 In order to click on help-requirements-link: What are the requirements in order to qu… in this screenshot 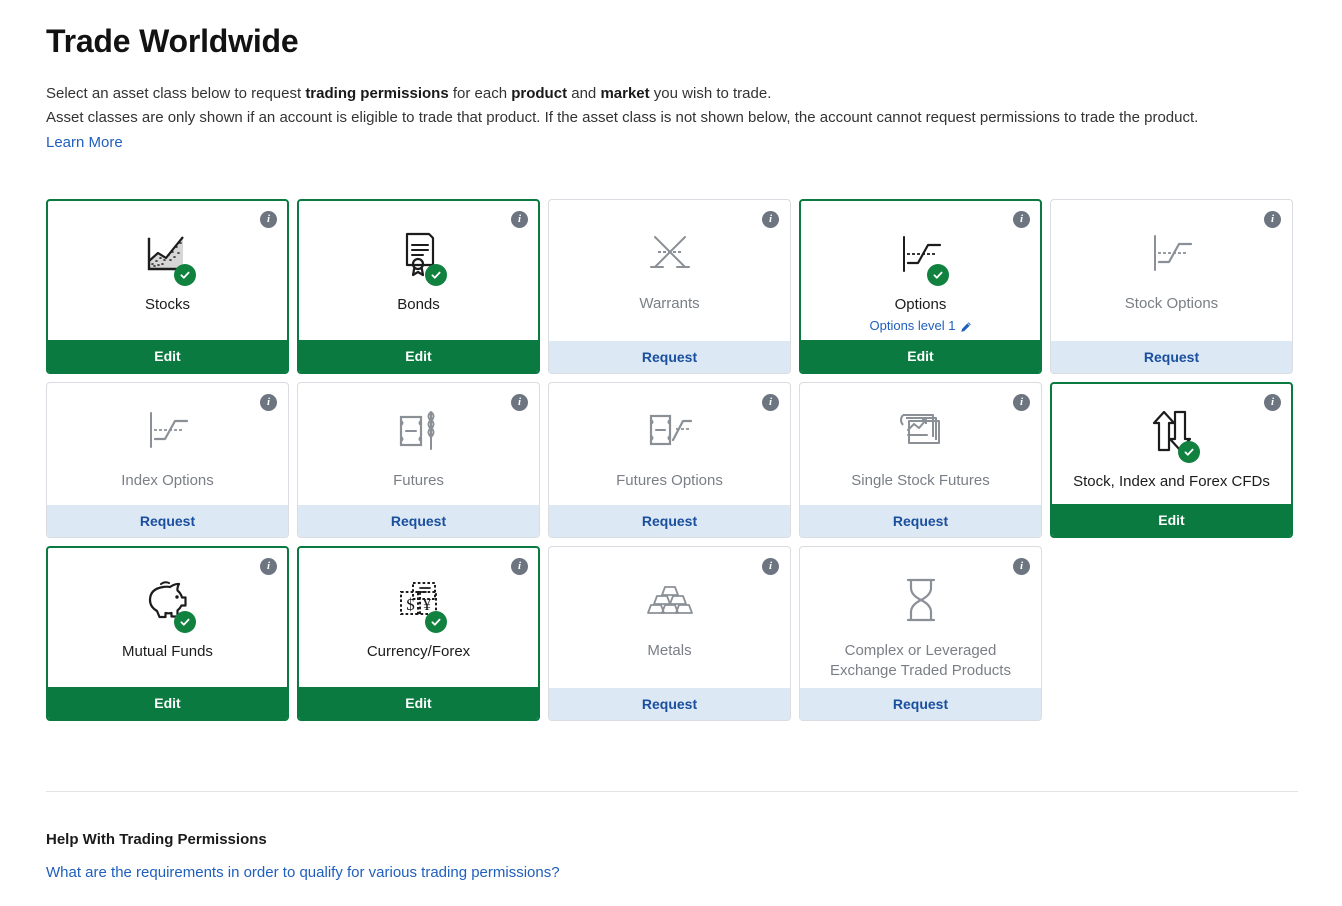, I will do `click(303, 872)`.